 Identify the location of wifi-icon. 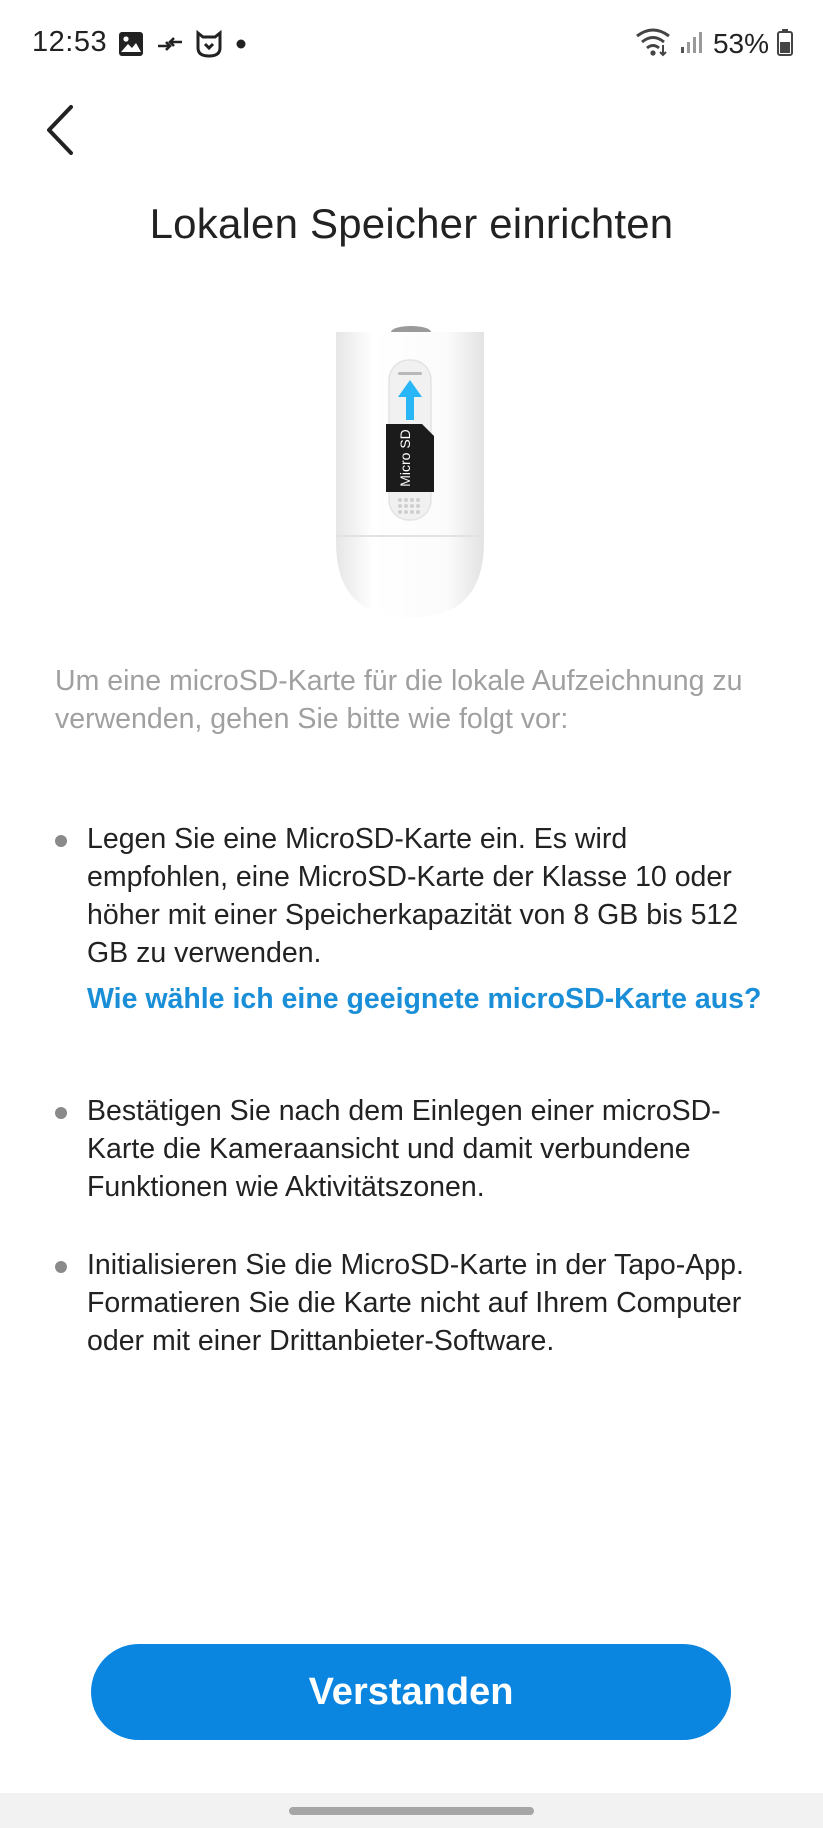
(653, 44).